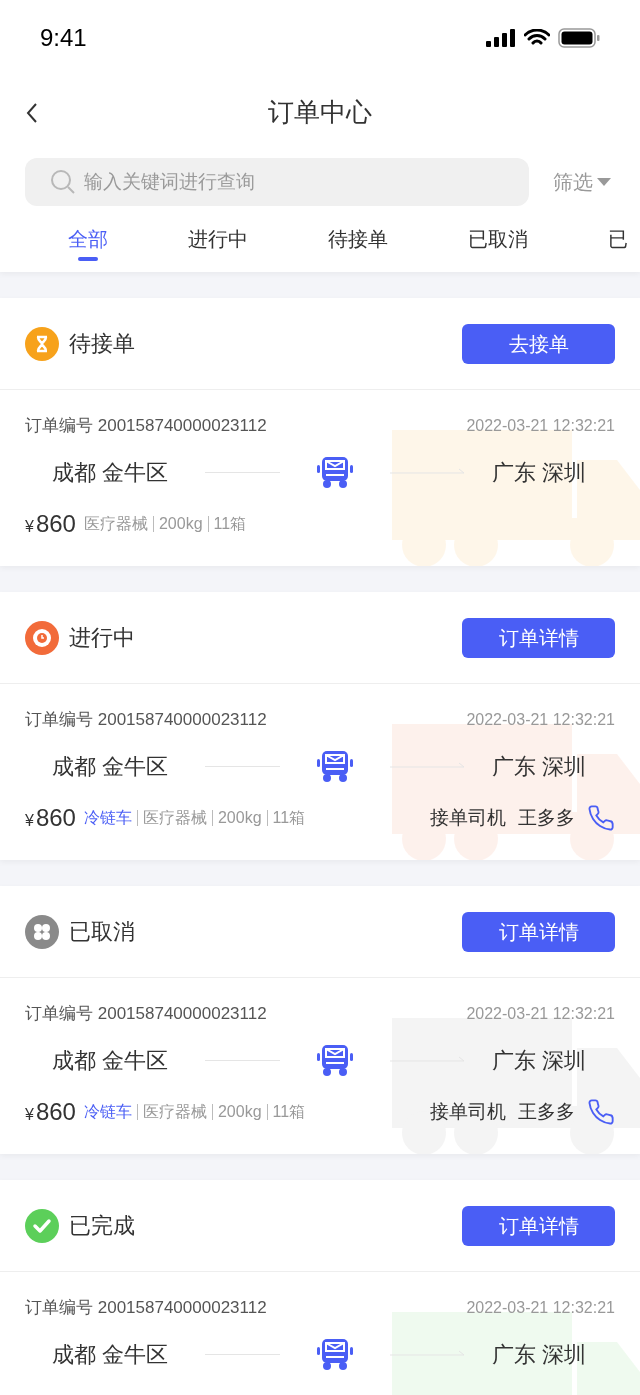  What do you see at coordinates (102, 638) in the screenshot?
I see `order-status: 进行中` at bounding box center [102, 638].